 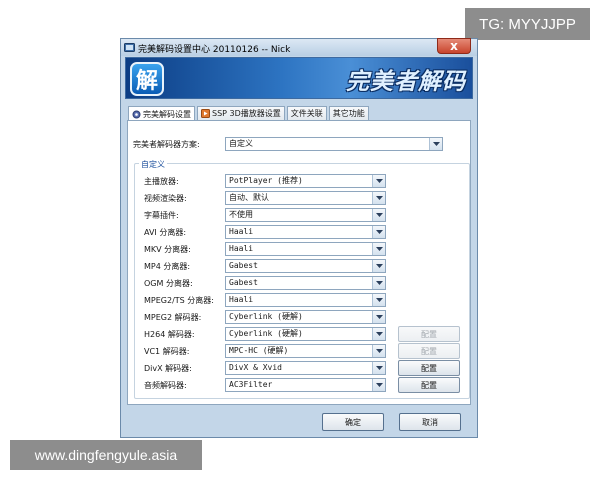 What do you see at coordinates (305, 283) in the screenshot?
I see `ogm-splitter-dropdown: Gabest` at bounding box center [305, 283].